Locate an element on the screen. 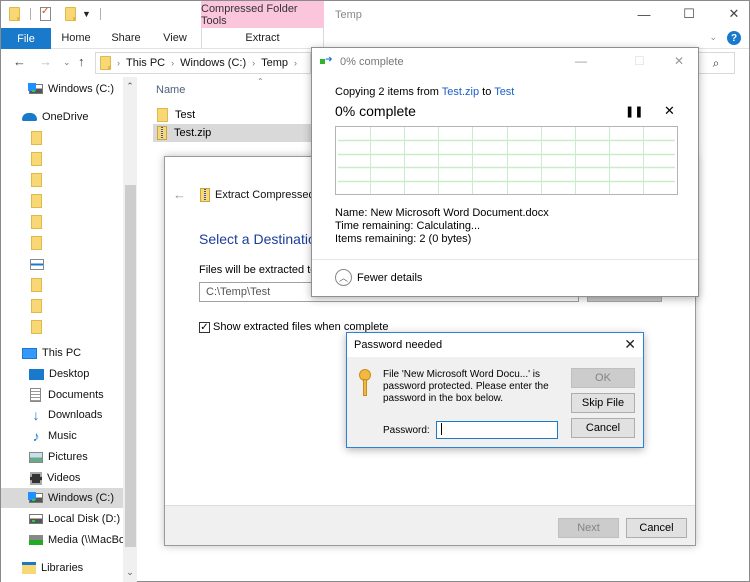  tab-file: File is located at coordinates (26, 38).